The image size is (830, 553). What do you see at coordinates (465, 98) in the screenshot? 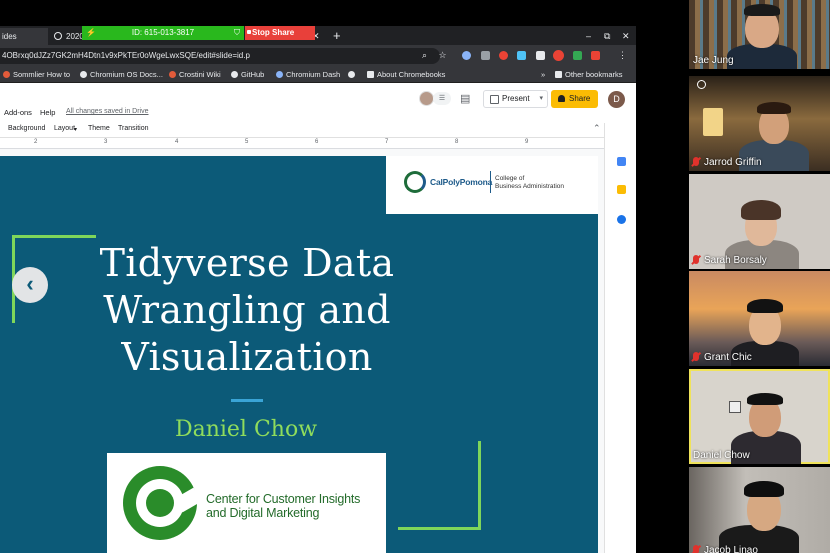
I see `comment-icon: ▤` at bounding box center [465, 98].